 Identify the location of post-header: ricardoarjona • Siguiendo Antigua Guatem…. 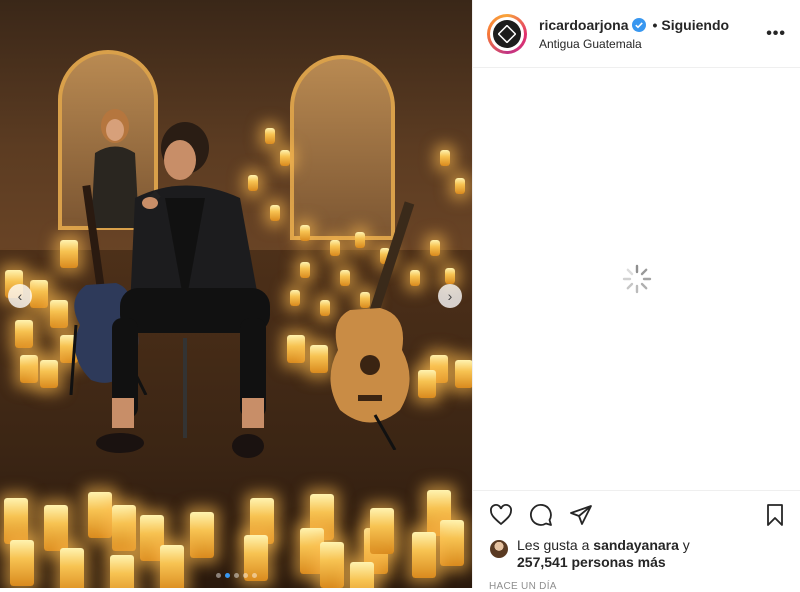
(636, 34).